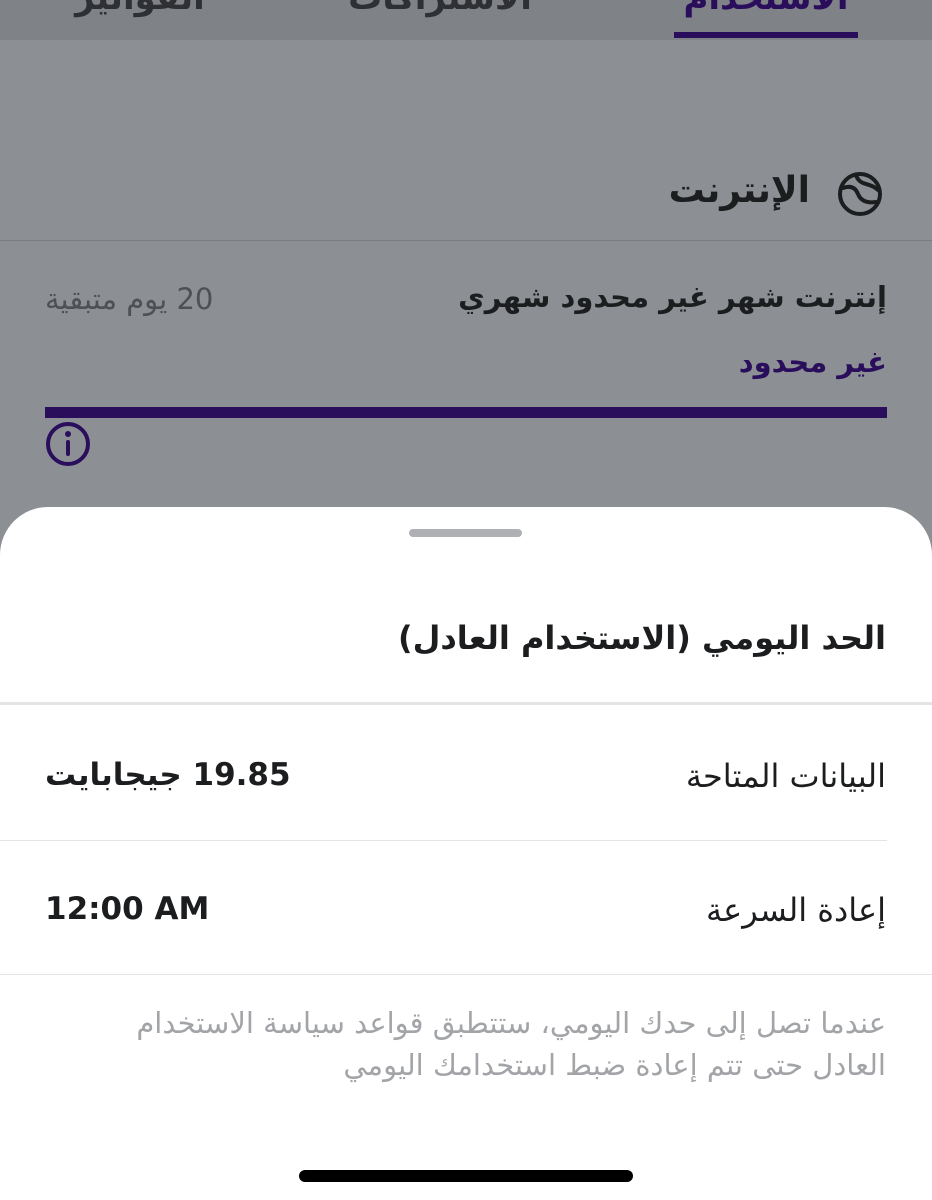 The width and height of the screenshot is (932, 1200). Describe the element at coordinates (672, 297) in the screenshot. I see `plan-name: إنترنت شهر غير محدود شهري` at that location.